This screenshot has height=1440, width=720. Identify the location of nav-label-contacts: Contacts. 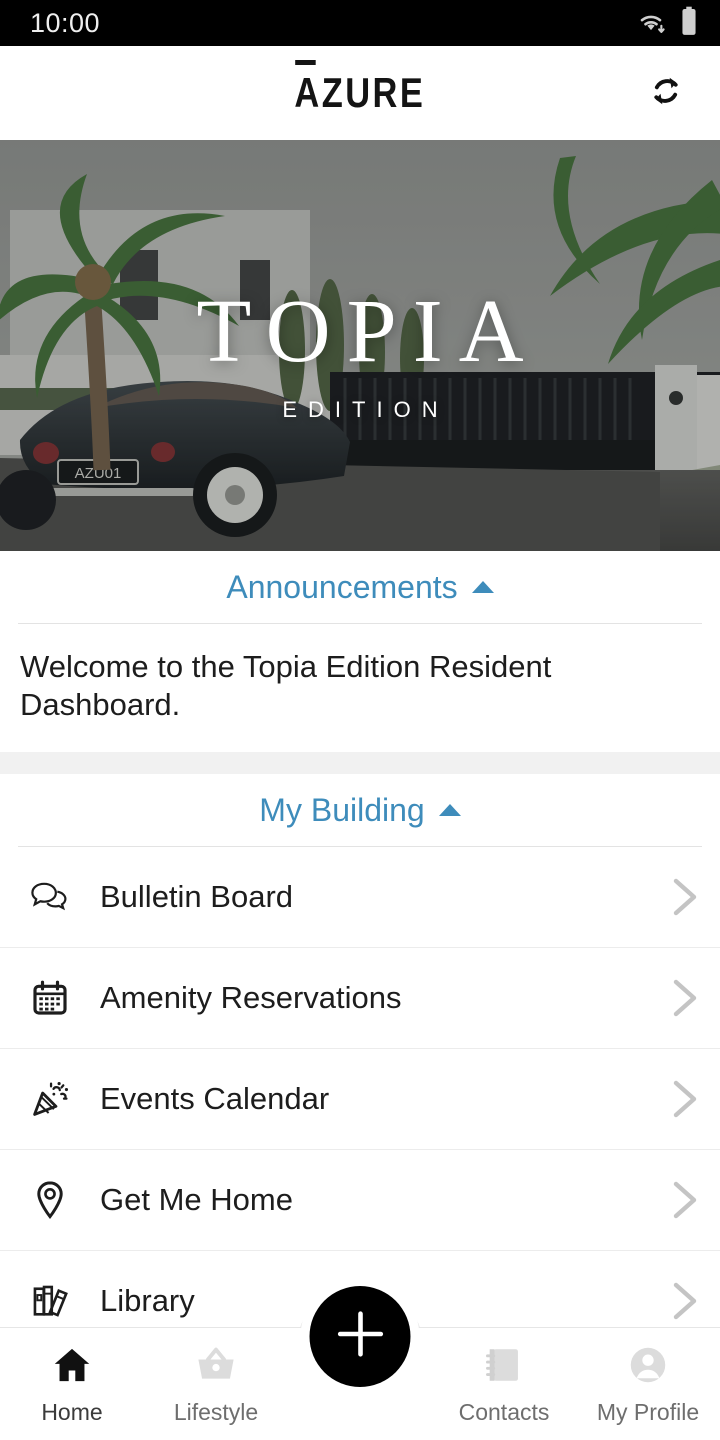
(504, 1412).